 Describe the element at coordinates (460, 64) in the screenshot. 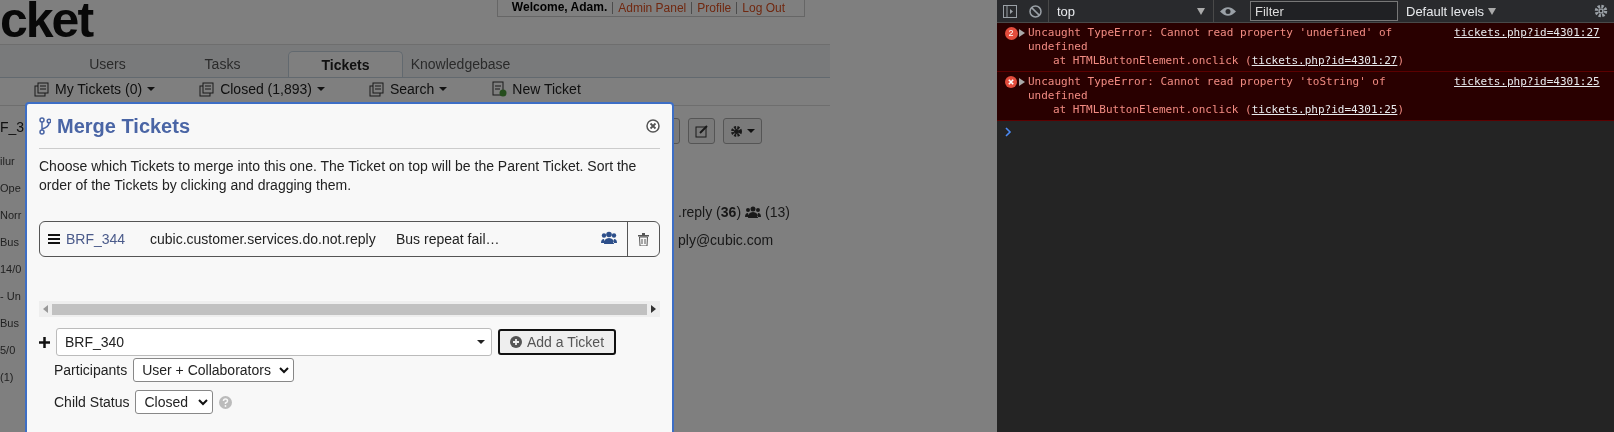

I see `nav-tab: Knowledgebase` at that location.